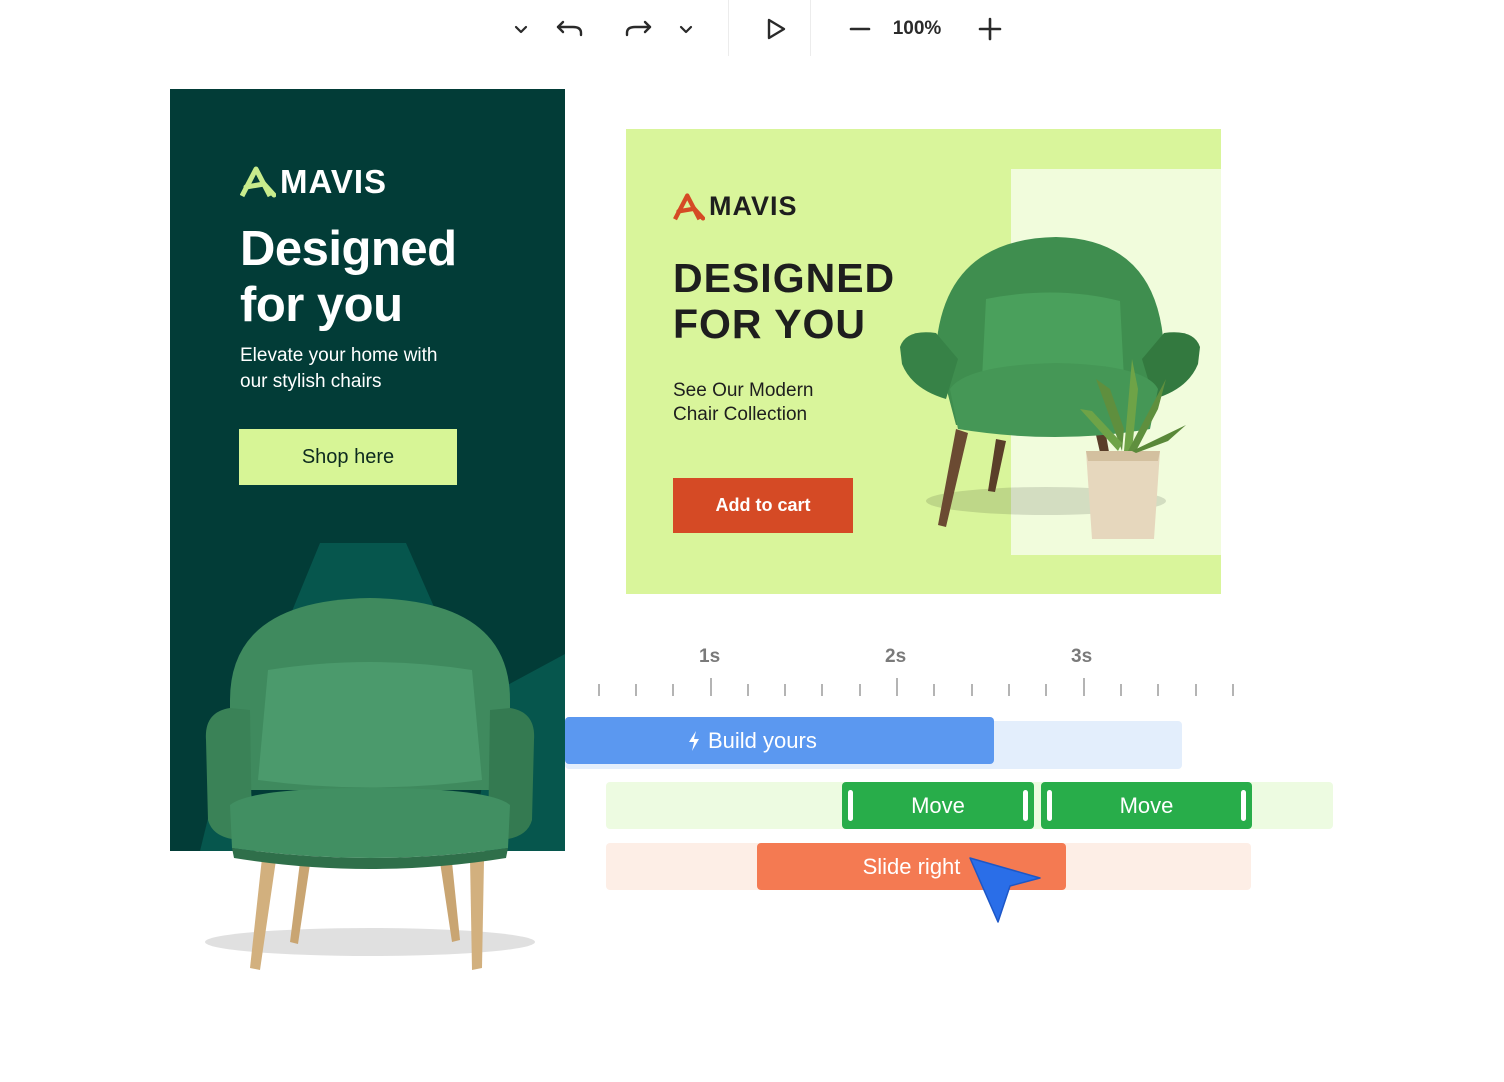  I want to click on redo-button, so click(638, 29).